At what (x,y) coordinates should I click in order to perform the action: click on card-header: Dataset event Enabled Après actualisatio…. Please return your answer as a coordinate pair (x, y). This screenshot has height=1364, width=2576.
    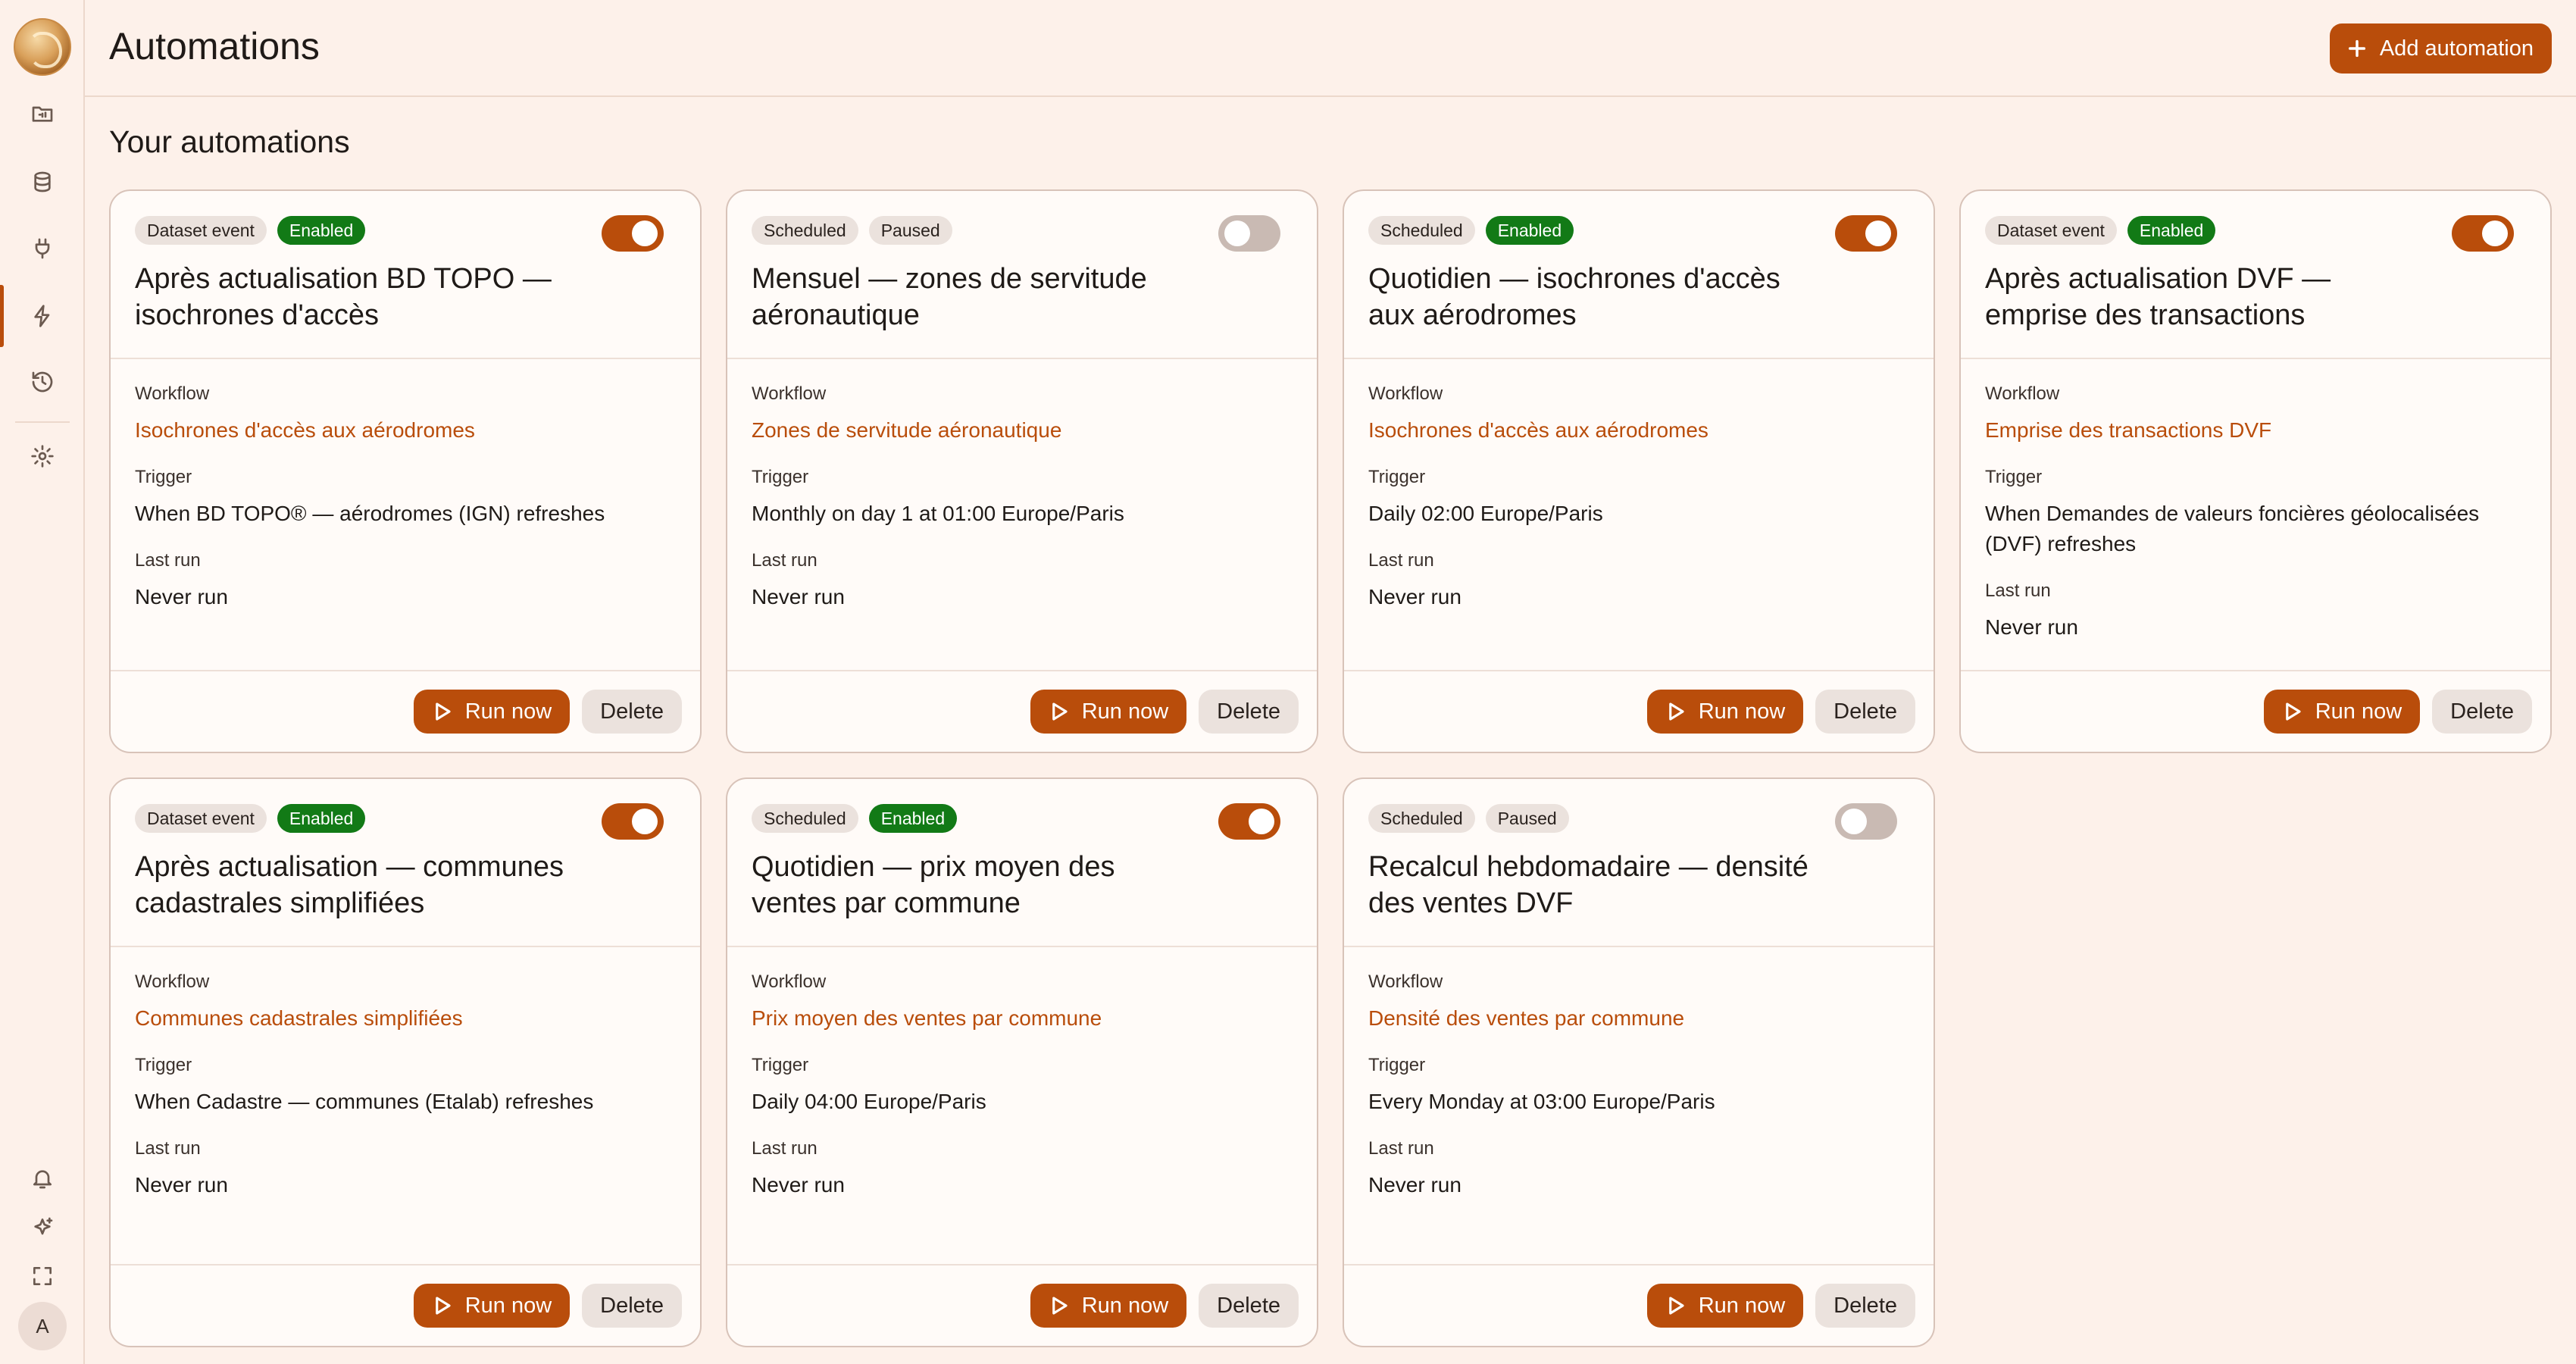
    Looking at the image, I should click on (406, 275).